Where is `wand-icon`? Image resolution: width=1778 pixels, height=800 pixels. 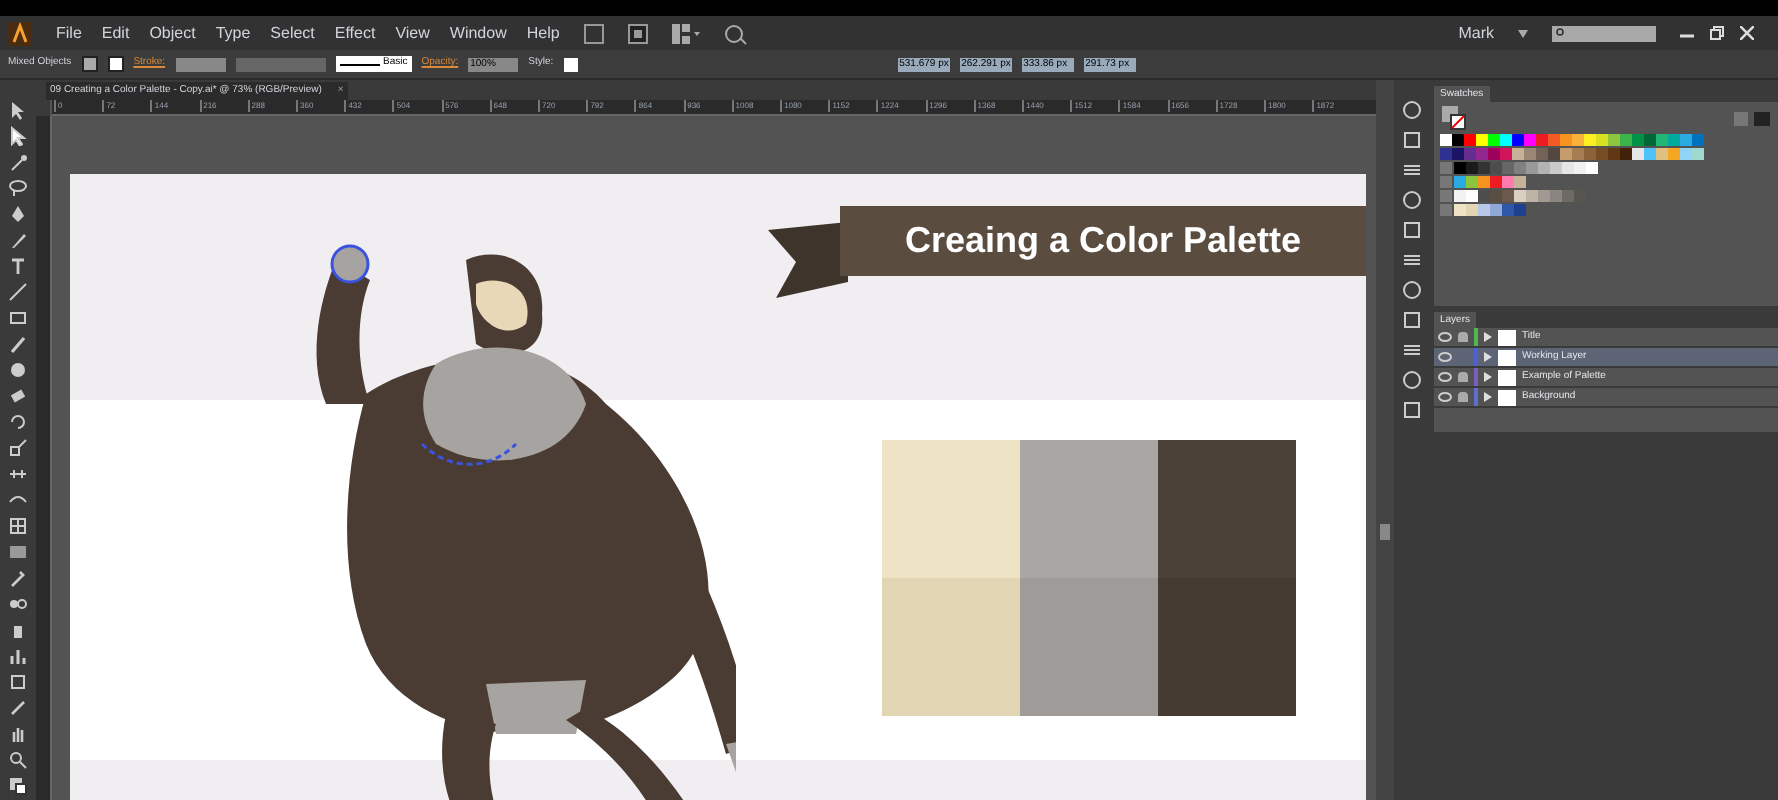 wand-icon is located at coordinates (18, 162).